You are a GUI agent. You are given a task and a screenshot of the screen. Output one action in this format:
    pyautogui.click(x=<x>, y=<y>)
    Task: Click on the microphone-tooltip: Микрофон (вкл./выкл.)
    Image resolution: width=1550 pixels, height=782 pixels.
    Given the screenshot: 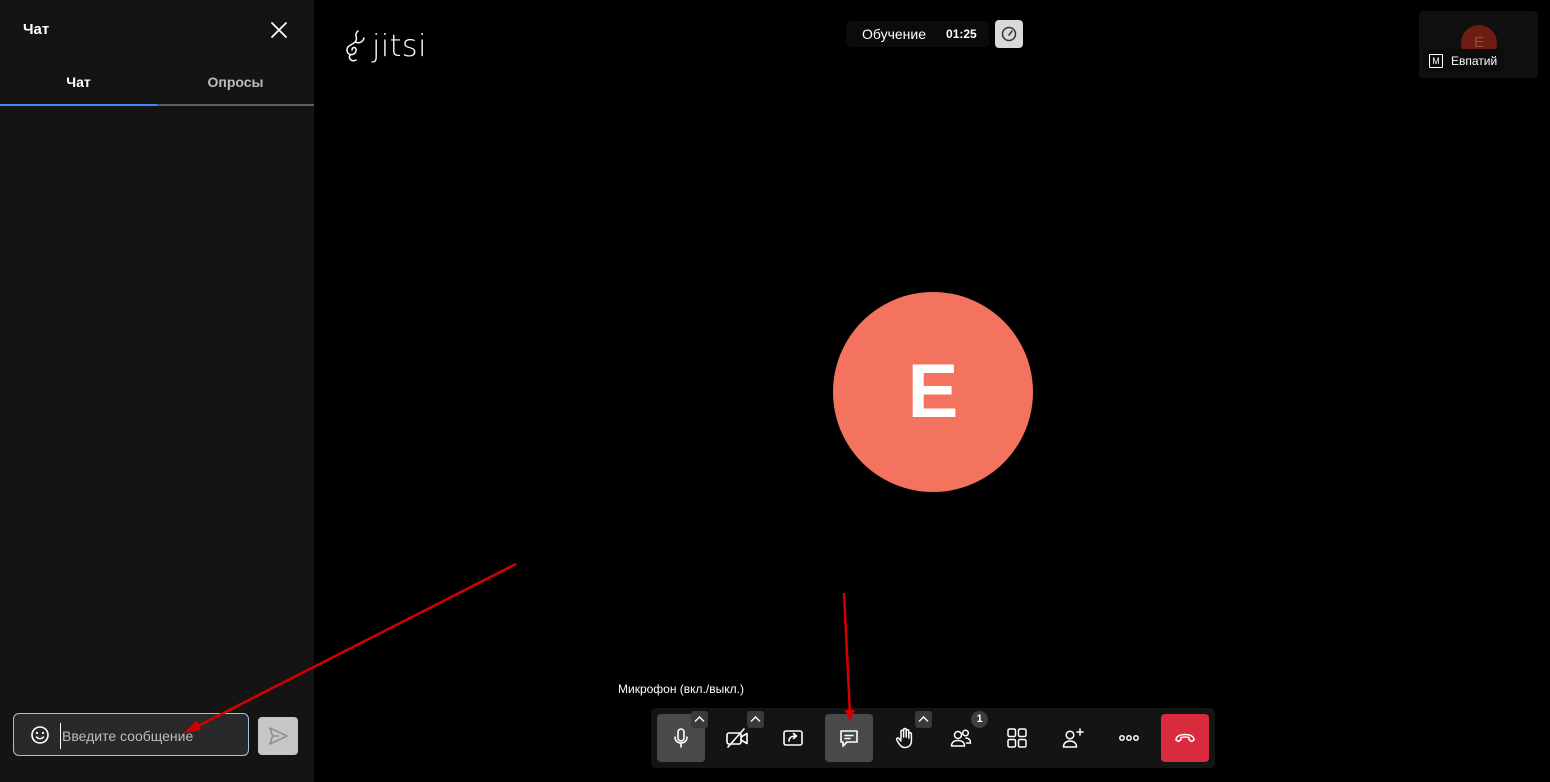 What is the action you would take?
    pyautogui.click(x=681, y=689)
    